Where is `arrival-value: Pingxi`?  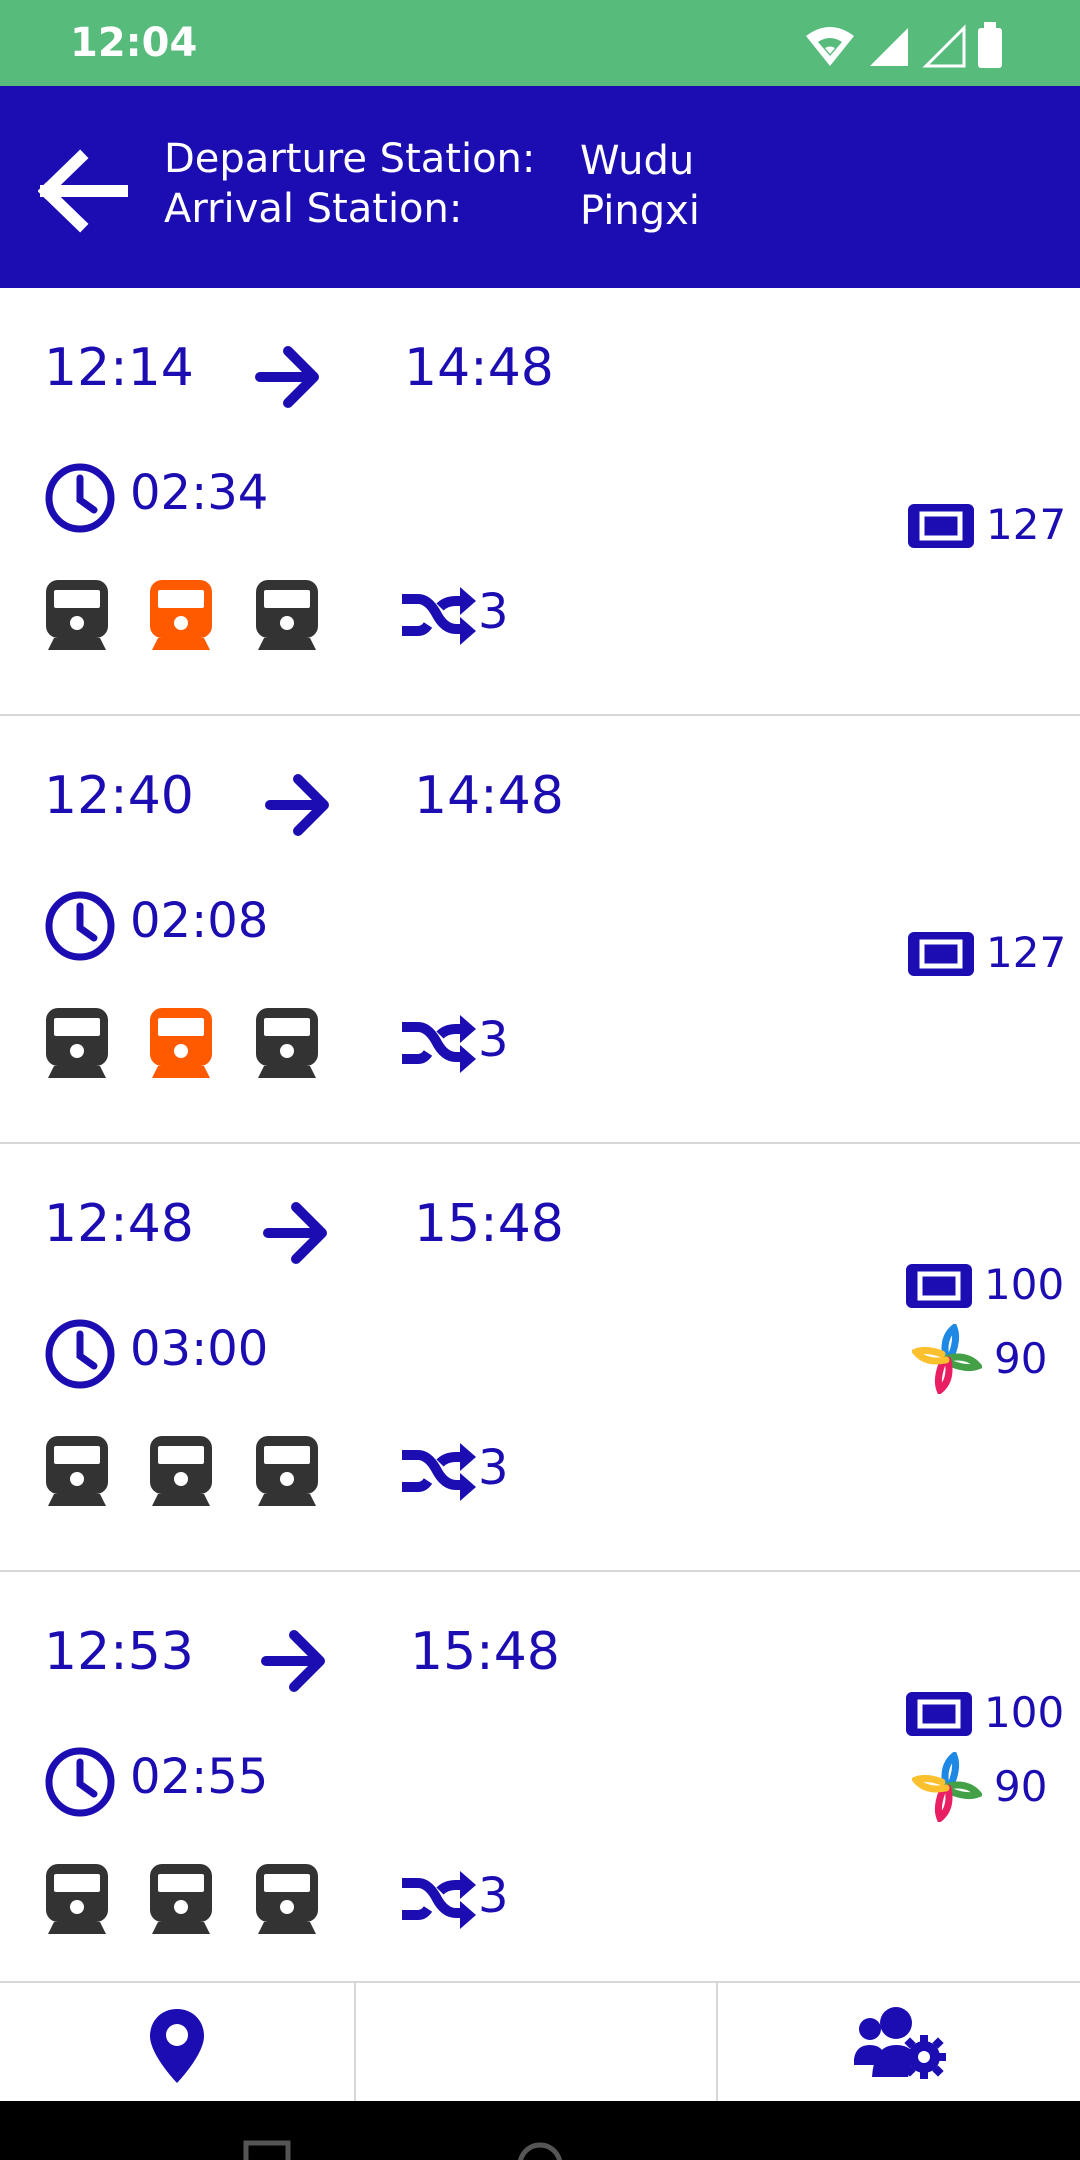 arrival-value: Pingxi is located at coordinates (640, 211).